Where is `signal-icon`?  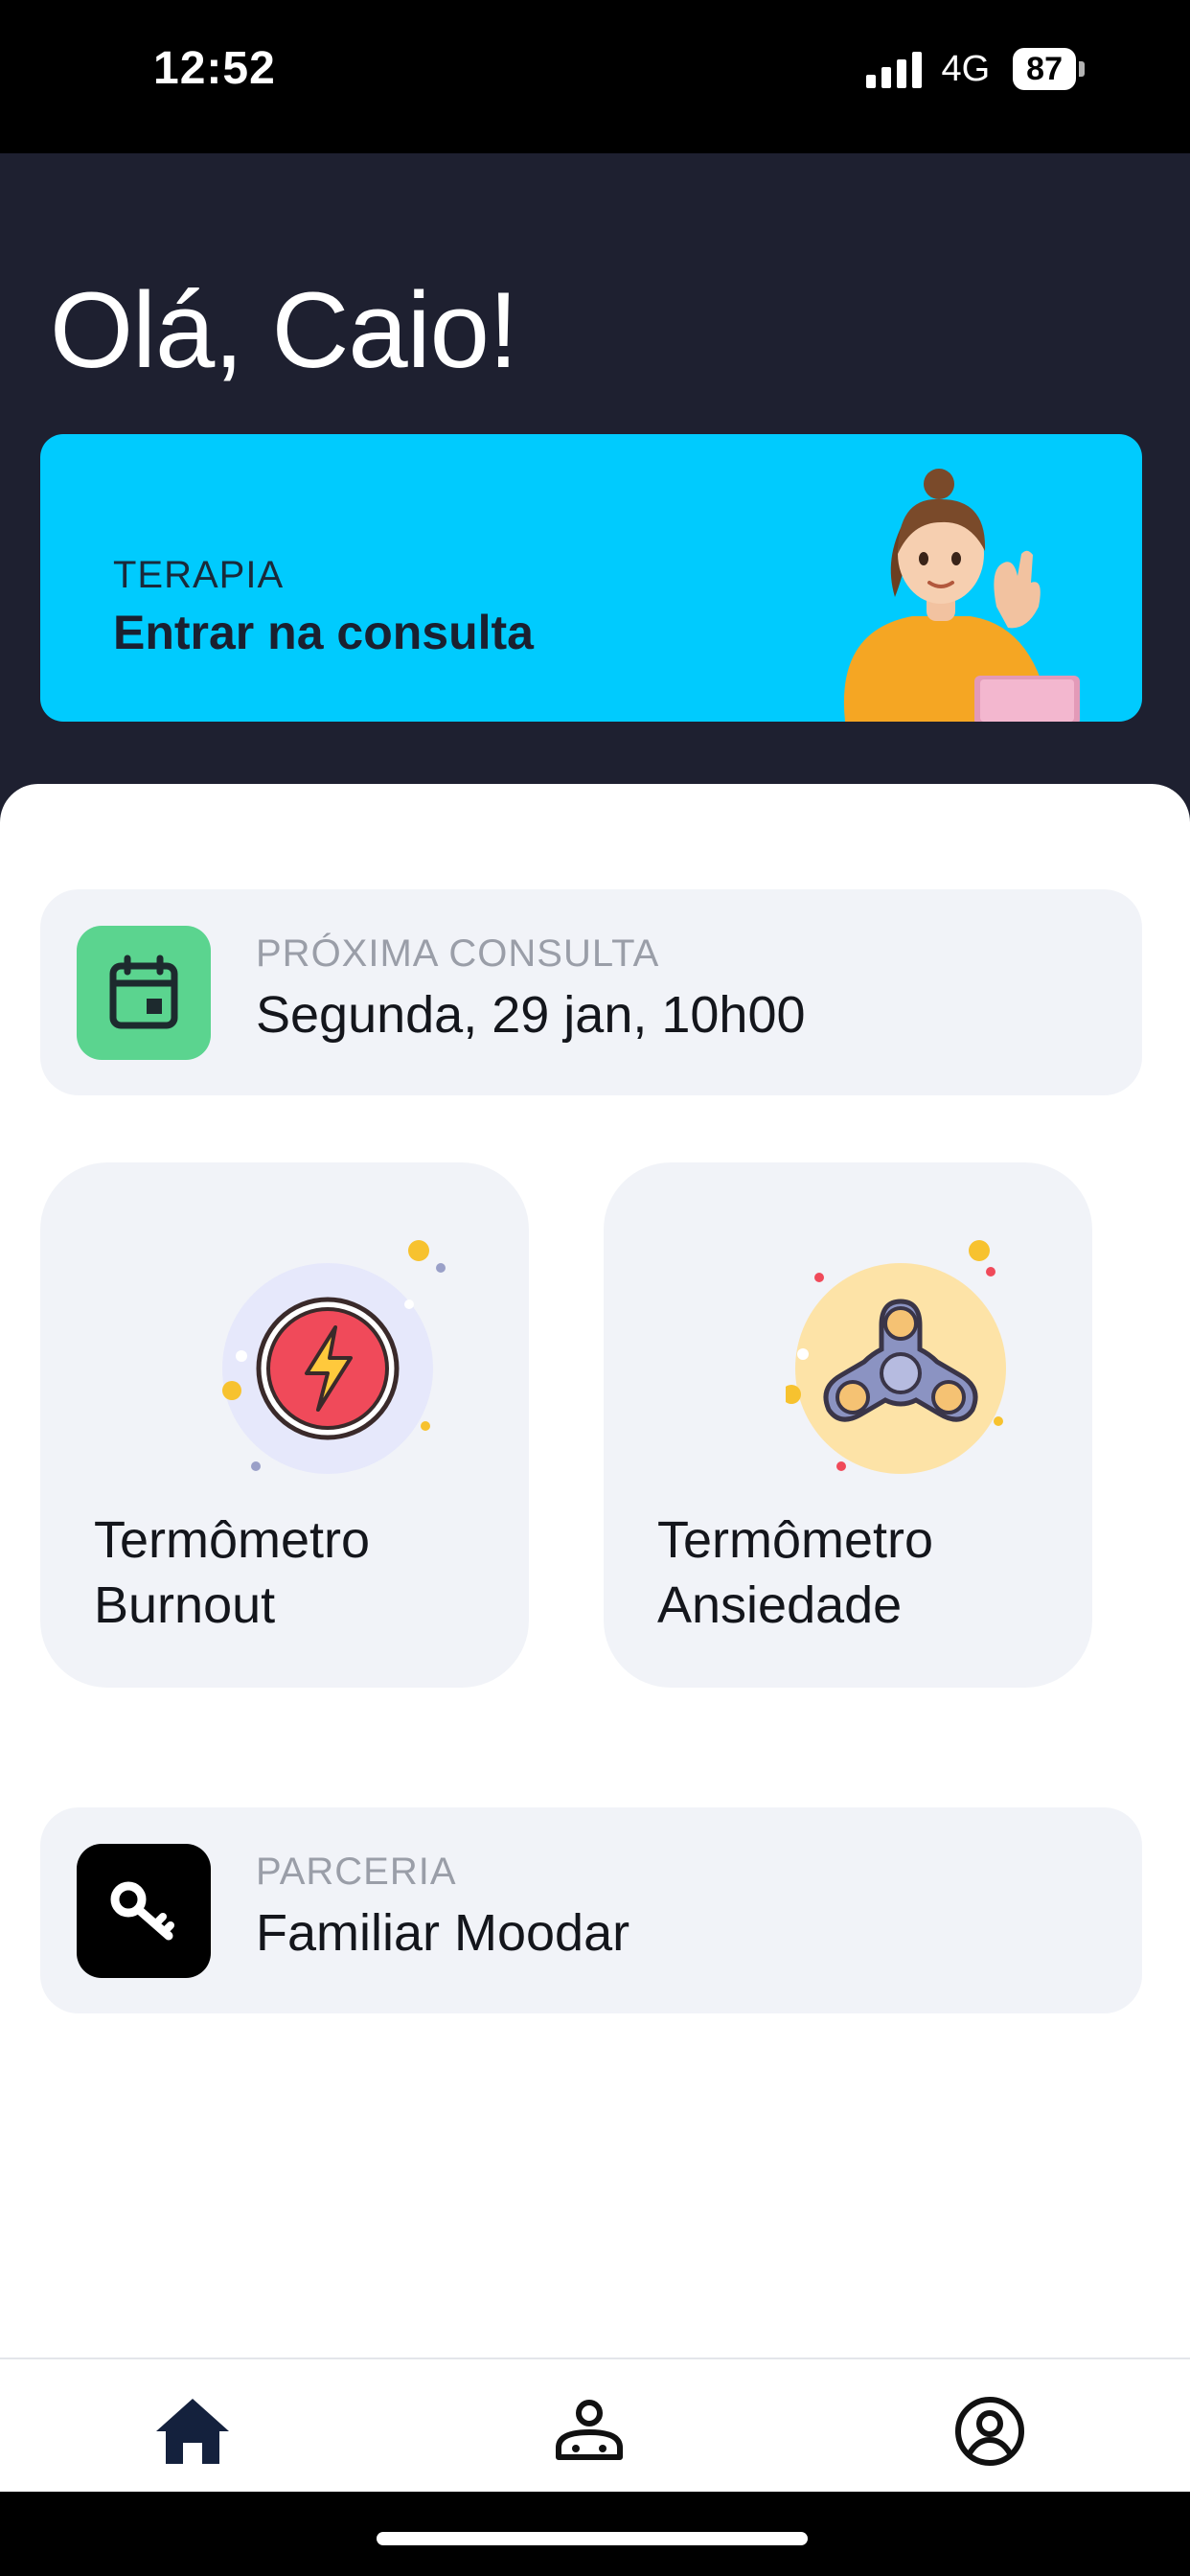 signal-icon is located at coordinates (895, 69).